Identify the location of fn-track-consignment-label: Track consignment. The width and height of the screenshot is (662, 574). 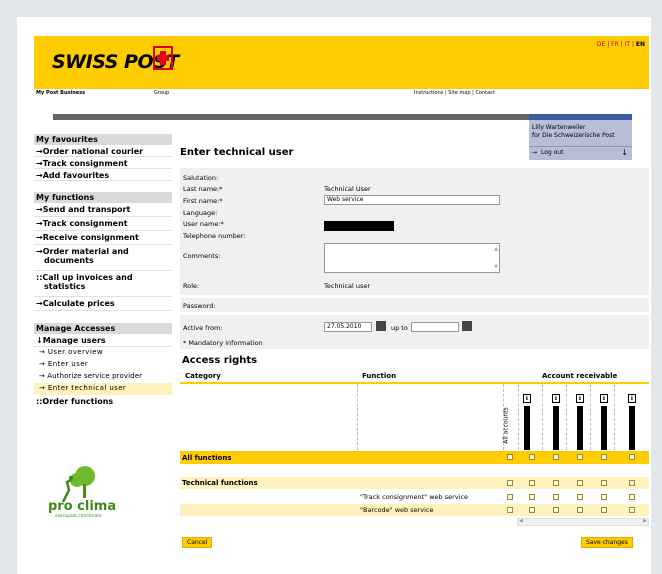
(85, 223).